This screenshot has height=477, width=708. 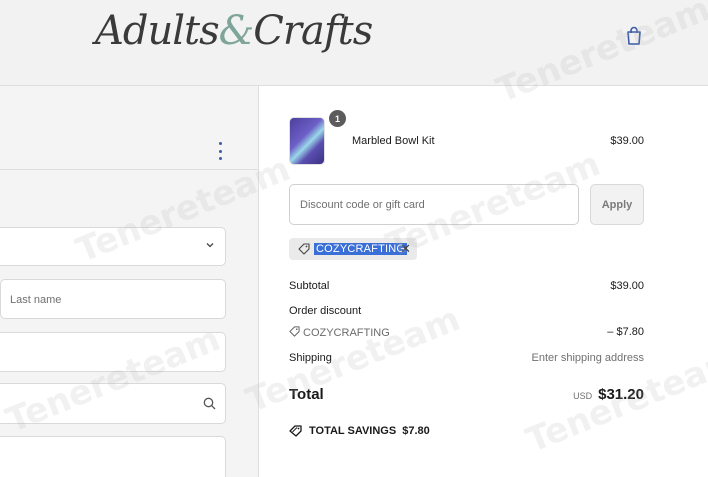 I want to click on shipping-row: Shipping Enter shipping address, so click(x=466, y=358).